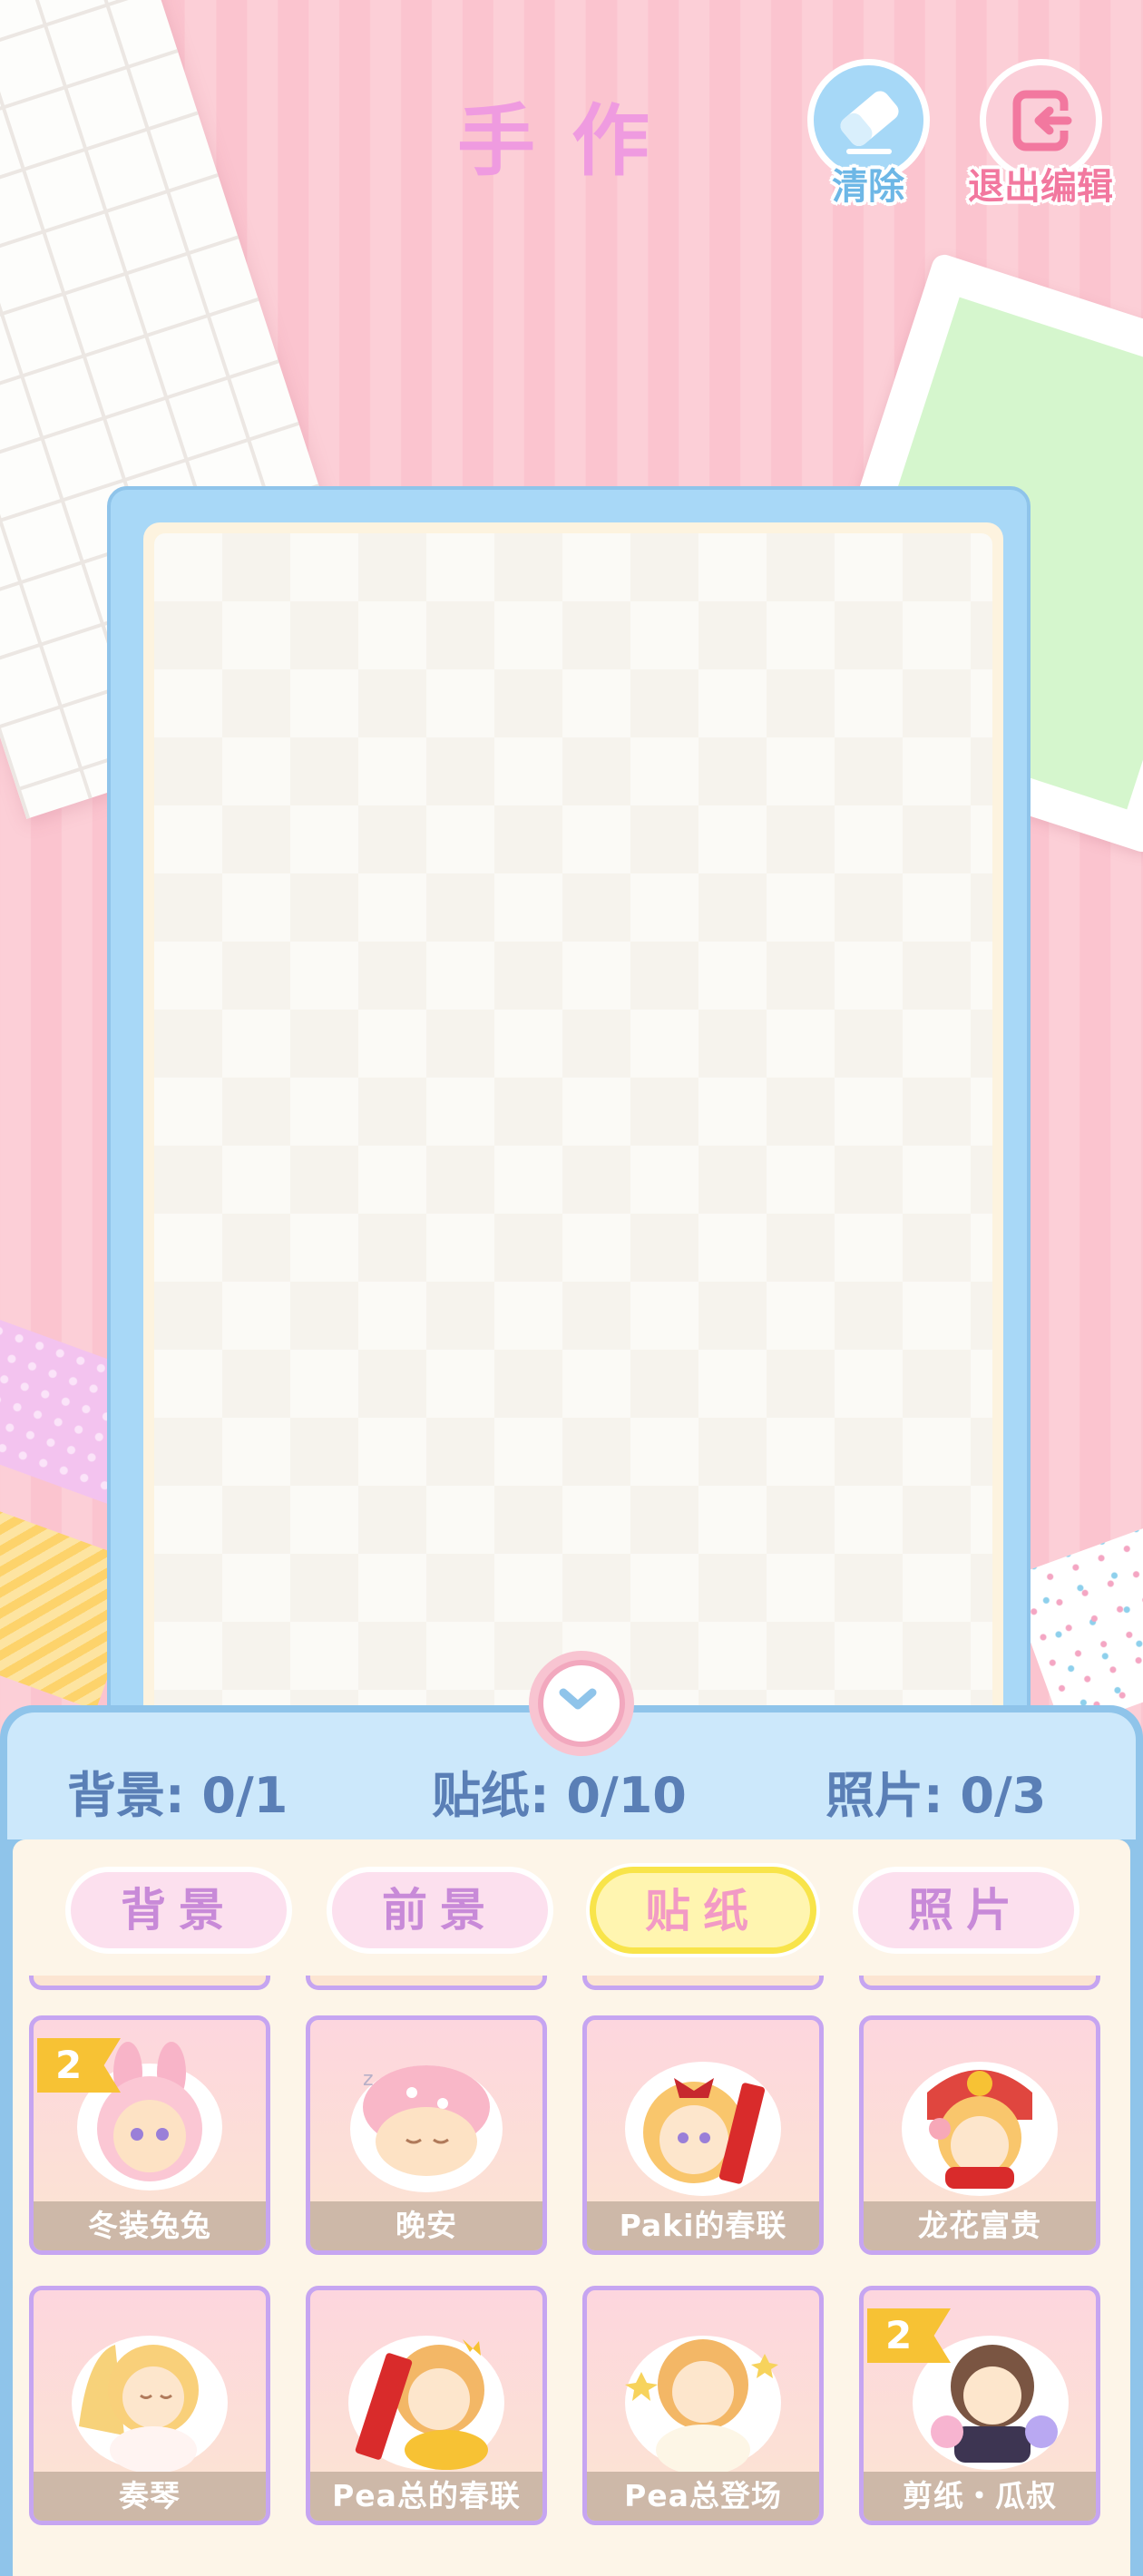 Image resolution: width=1143 pixels, height=2576 pixels. Describe the element at coordinates (150, 2225) in the screenshot. I see `sticker-name: 冬装兔兔` at that location.